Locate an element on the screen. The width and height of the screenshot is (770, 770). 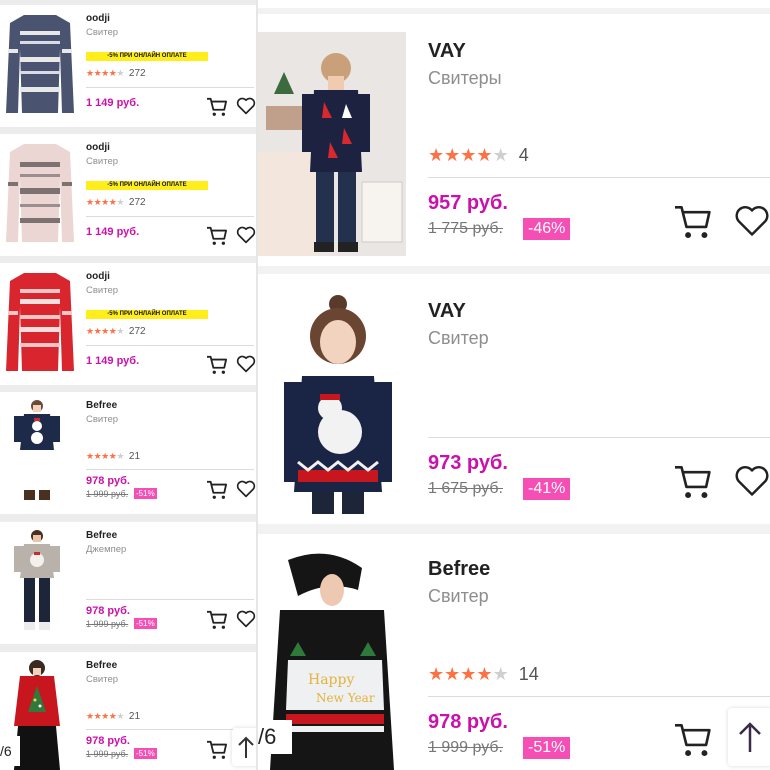
old-price: 1 775 руб. is located at coordinates (465, 228).